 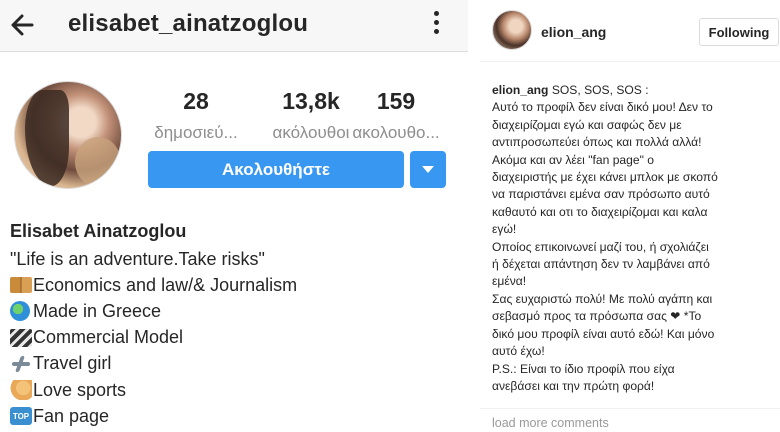 What do you see at coordinates (72, 363) in the screenshot?
I see `bio-text: Travel girl` at bounding box center [72, 363].